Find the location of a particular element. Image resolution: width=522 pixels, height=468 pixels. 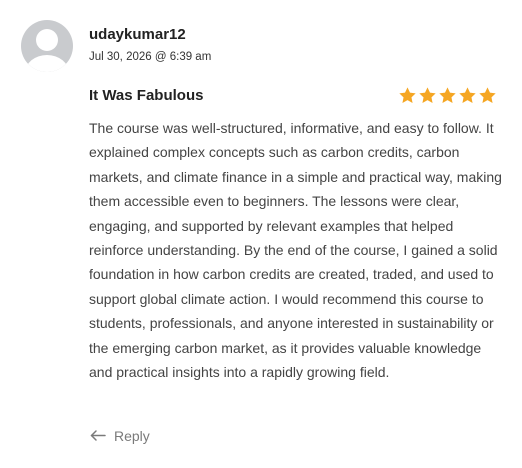

avatar-body is located at coordinates (47, 63).